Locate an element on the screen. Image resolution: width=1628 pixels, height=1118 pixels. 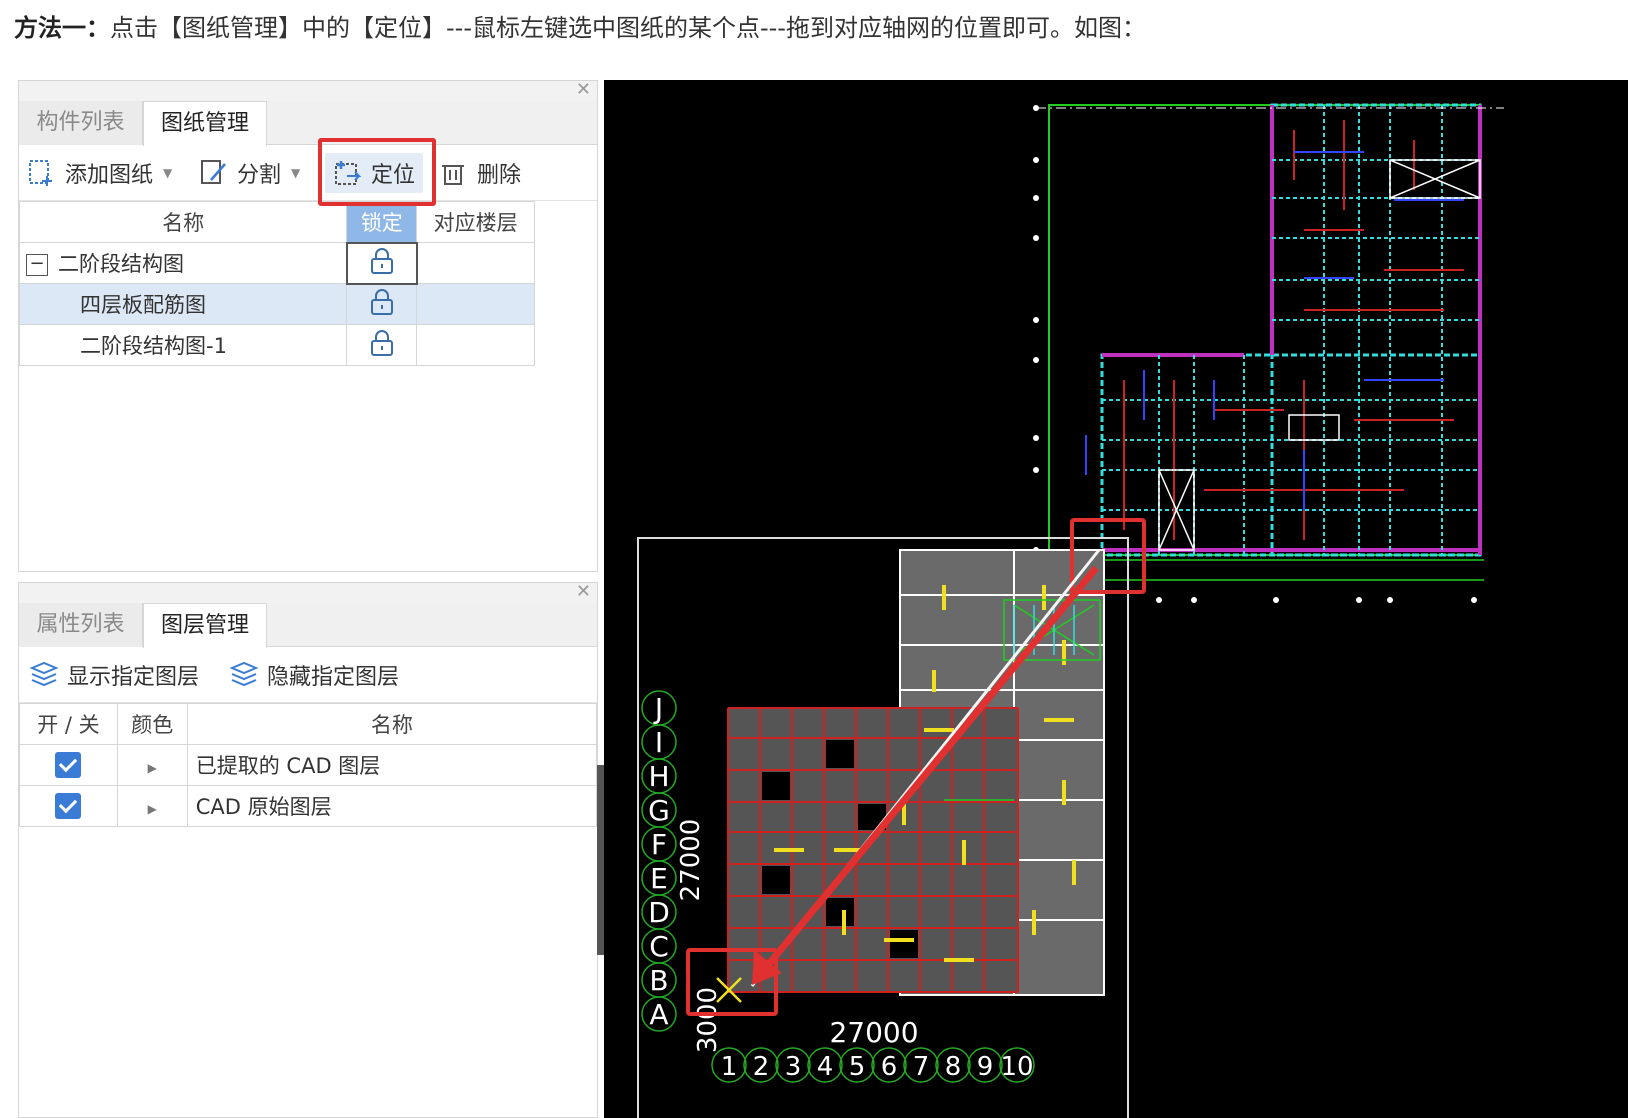
axis-label-c: C is located at coordinates (659, 946).